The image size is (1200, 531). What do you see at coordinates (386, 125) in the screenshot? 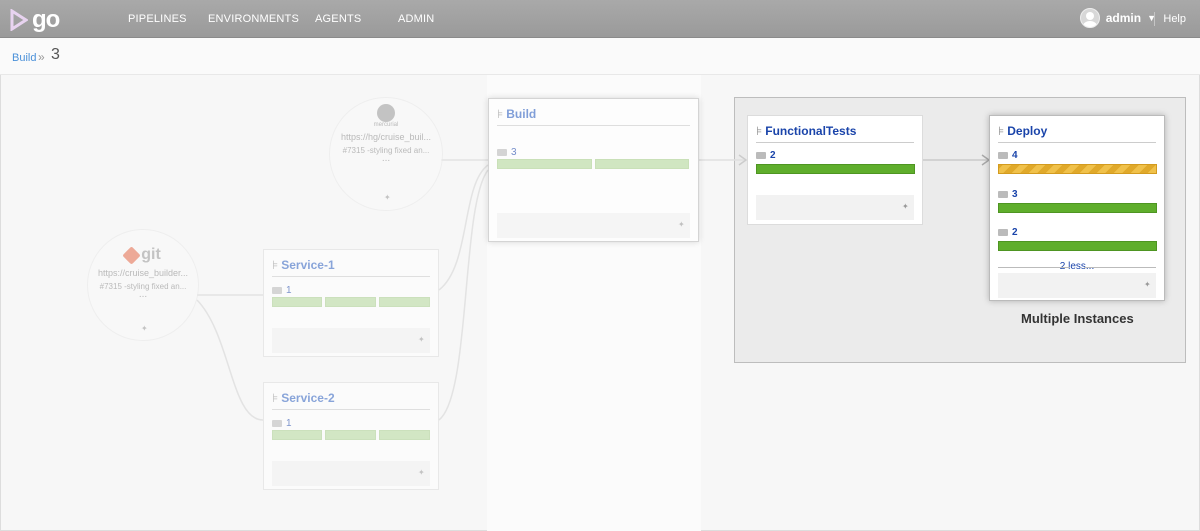
I see `mercurial-logo-text: mercurial` at bounding box center [386, 125].